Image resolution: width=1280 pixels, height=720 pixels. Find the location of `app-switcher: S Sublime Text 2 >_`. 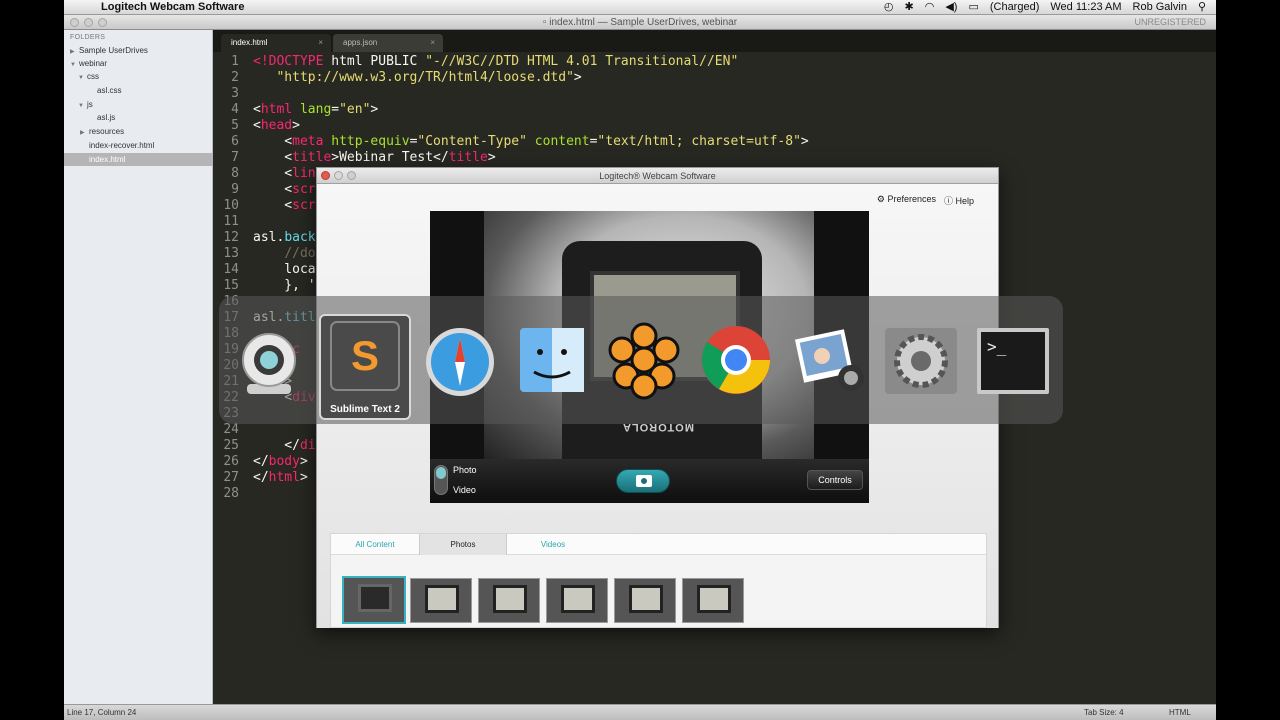

app-switcher: S Sublime Text 2 >_ is located at coordinates (641, 360).